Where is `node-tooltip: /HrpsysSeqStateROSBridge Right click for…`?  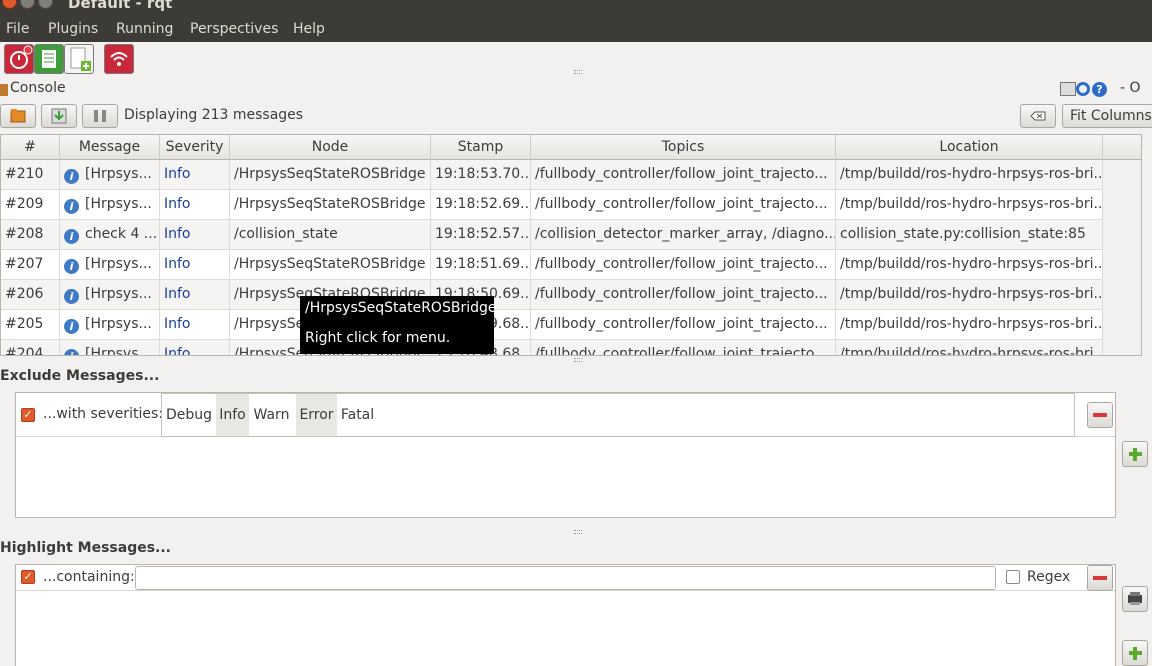 node-tooltip: /HrpsysSeqStateROSBridge Right click for… is located at coordinates (398, 325).